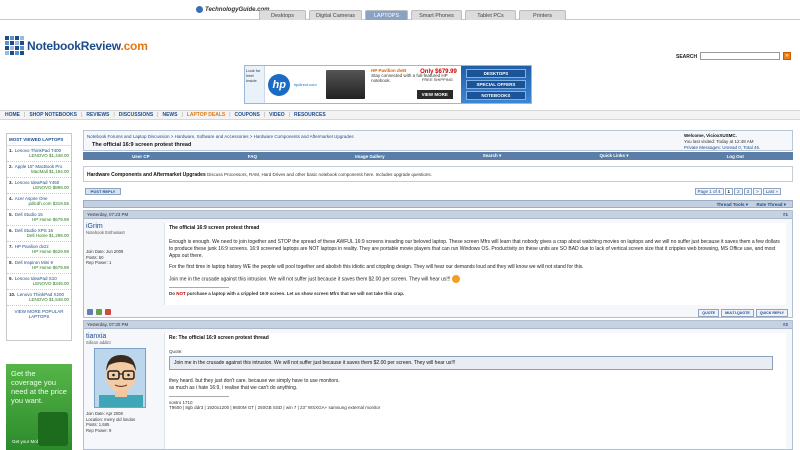 The width and height of the screenshot is (800, 450). I want to click on post-number: #1, so click(785, 214).